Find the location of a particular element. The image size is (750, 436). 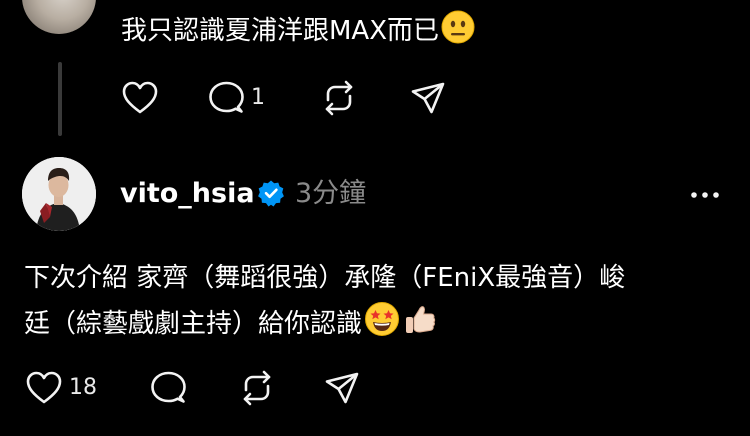

parent-avatar is located at coordinates (59, 17).